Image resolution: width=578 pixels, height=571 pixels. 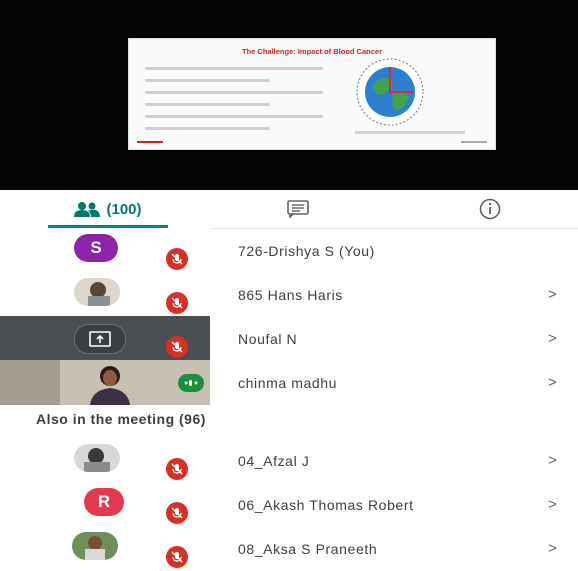 I want to click on participant-row: 08_Aksa S Praneeth >, so click(x=289, y=548).